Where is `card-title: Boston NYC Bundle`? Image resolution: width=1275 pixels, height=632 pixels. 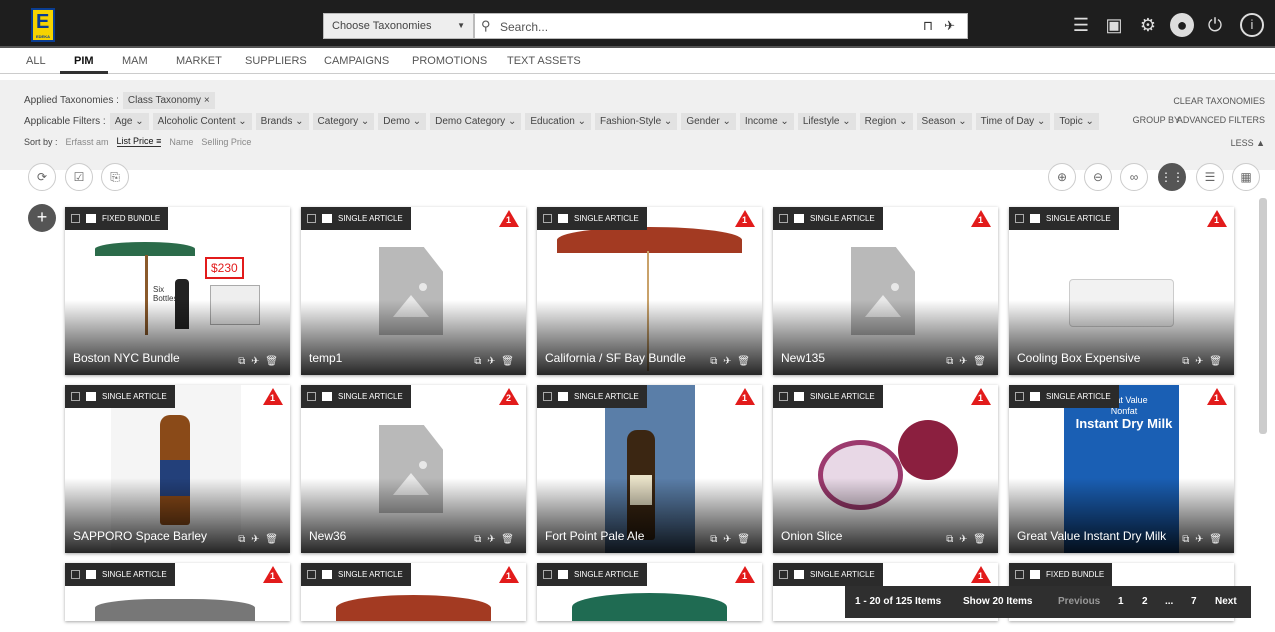
card-title: Boston NYC Bundle is located at coordinates (126, 358).